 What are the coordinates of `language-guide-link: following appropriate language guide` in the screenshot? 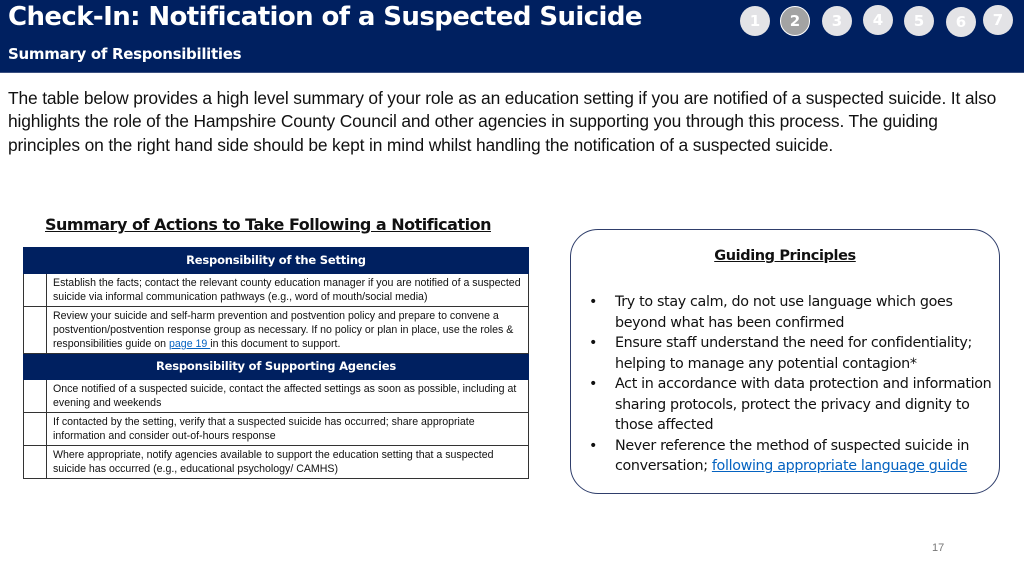 It's located at (840, 466).